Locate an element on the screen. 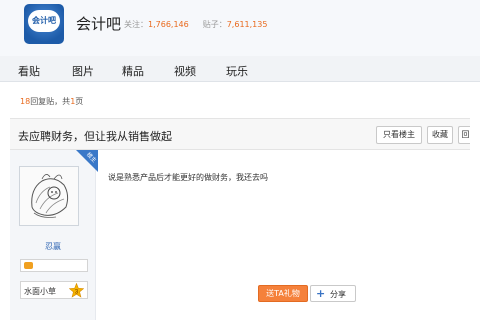 Image resolution: width=480 pixels, height=320 pixels. level-name: 水面小草 is located at coordinates (40, 291).